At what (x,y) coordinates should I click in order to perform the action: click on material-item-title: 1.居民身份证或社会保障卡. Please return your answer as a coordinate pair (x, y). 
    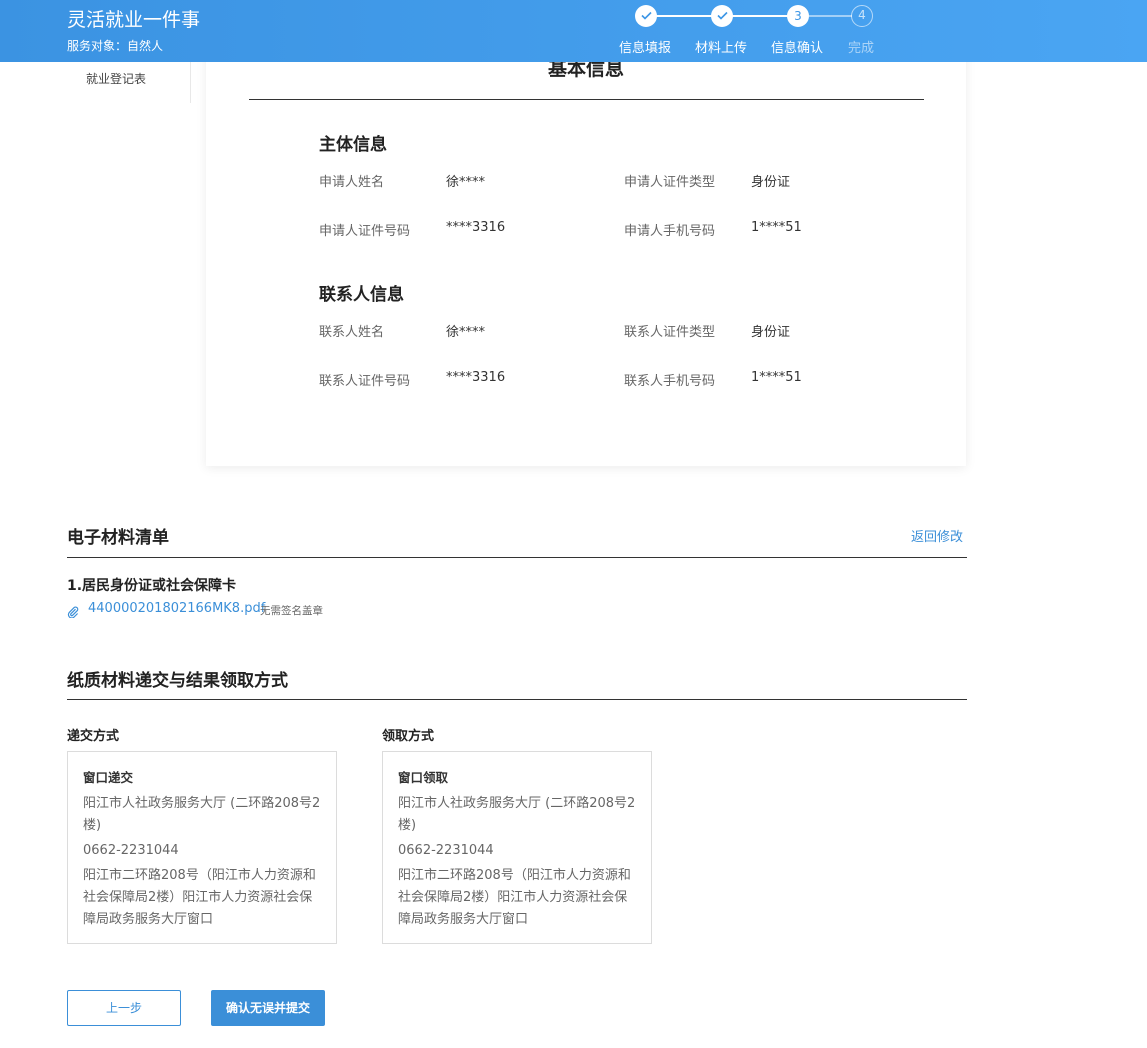
    Looking at the image, I should click on (152, 586).